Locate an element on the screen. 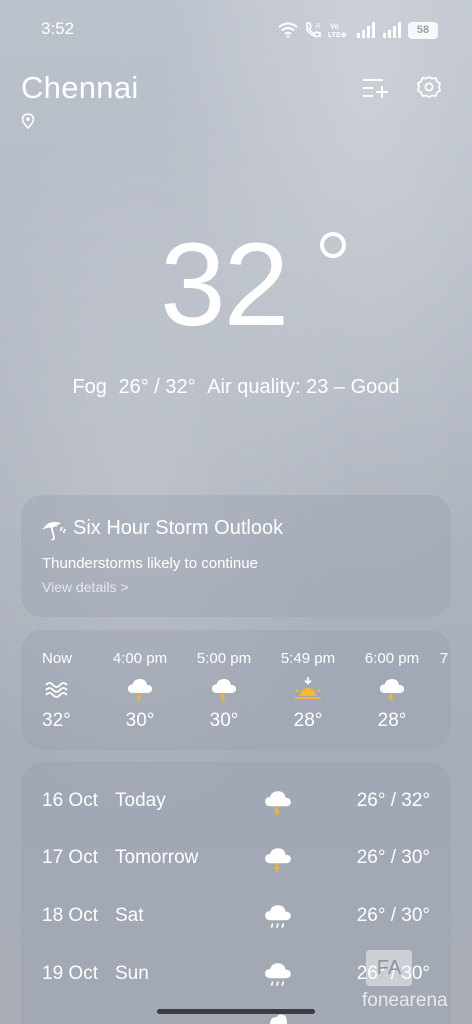  daily-row: 17 Oct Tomorrow 26° / 30° is located at coordinates (236, 860).